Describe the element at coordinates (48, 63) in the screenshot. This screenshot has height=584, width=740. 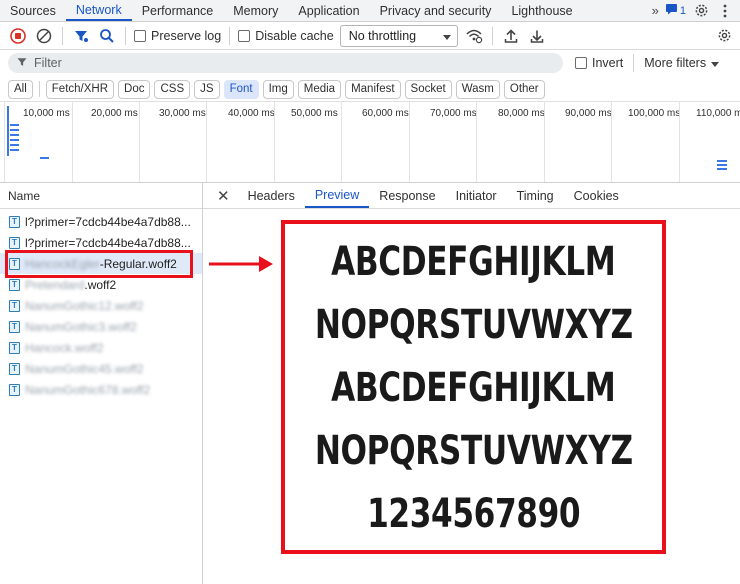
I see `filter-placeholder: Filter` at that location.